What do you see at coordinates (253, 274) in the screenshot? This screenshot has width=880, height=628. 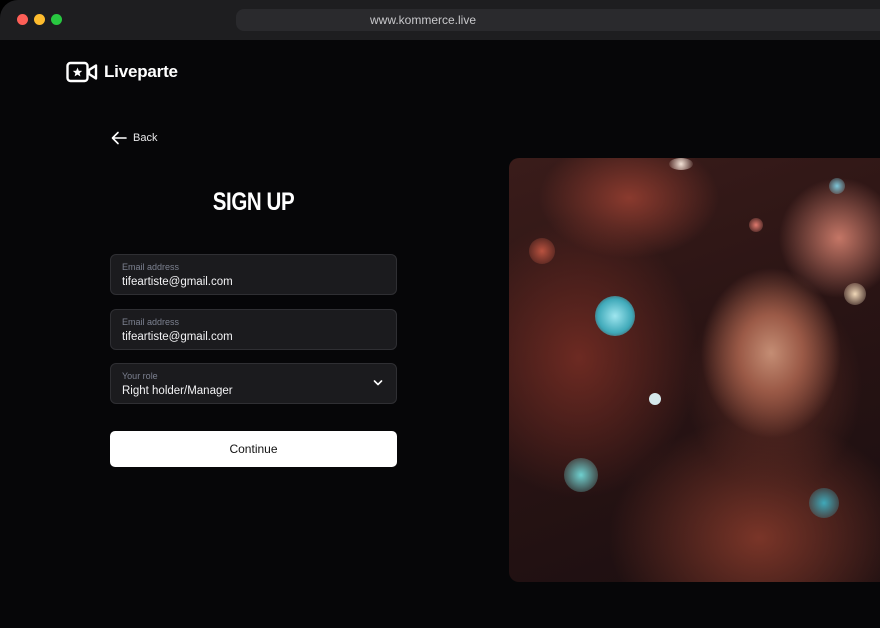 I see `email-field: Email address tifeartiste@gmail.com` at bounding box center [253, 274].